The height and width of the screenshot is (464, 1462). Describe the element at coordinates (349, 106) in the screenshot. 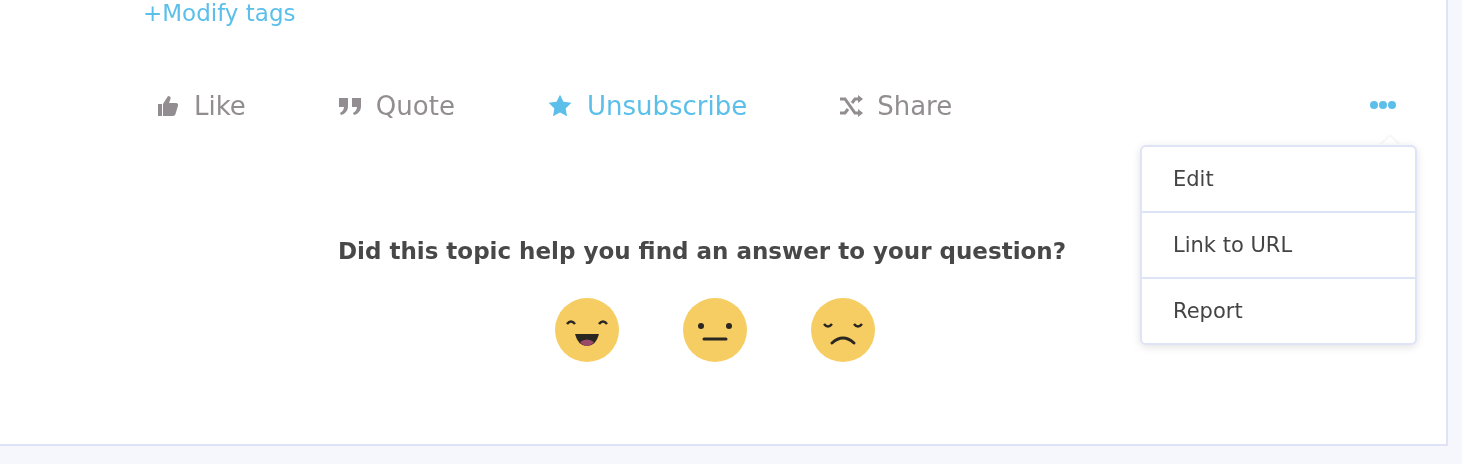

I see `quote-icon` at that location.